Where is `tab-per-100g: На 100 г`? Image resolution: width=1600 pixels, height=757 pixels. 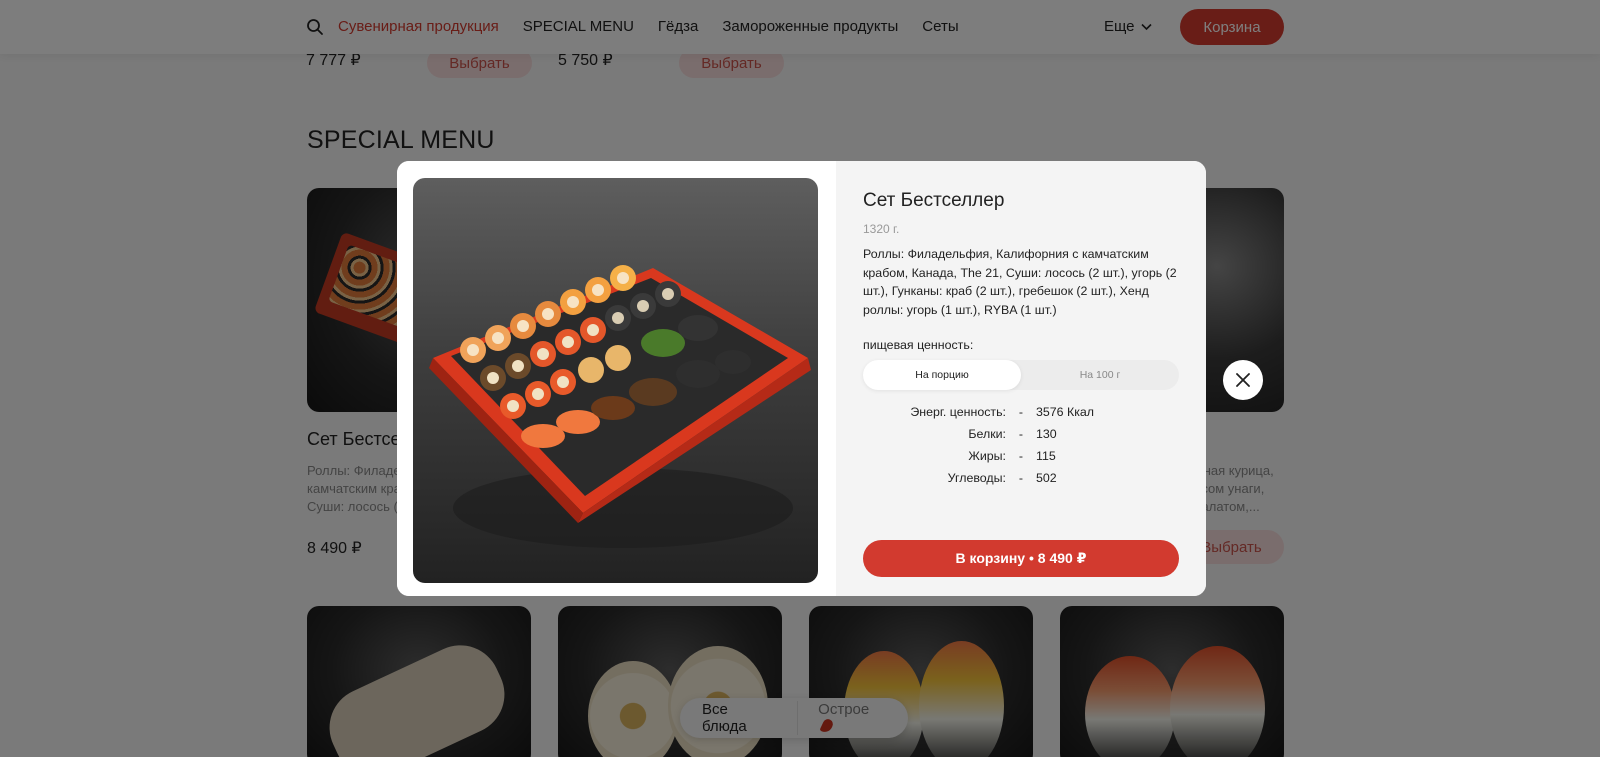 tab-per-100g: На 100 г is located at coordinates (1100, 375).